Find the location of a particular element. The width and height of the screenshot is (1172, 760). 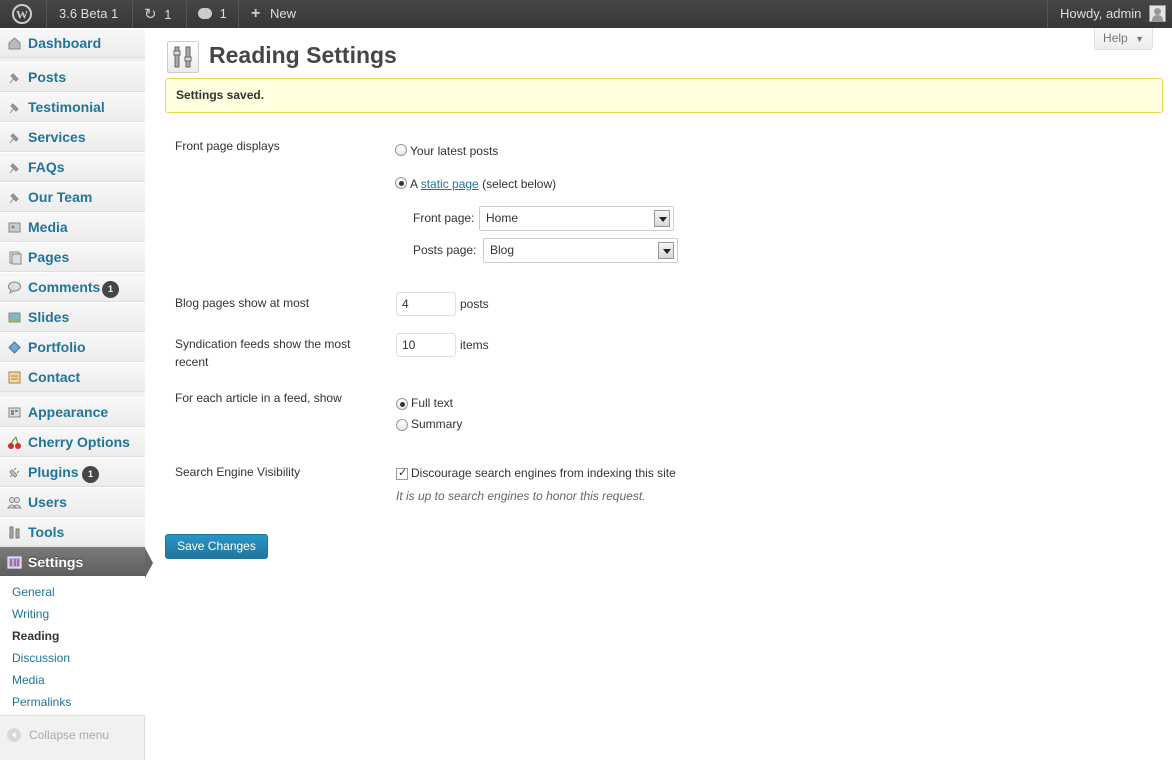

collapse-menu-label: Collapse menu is located at coordinates (69, 735).